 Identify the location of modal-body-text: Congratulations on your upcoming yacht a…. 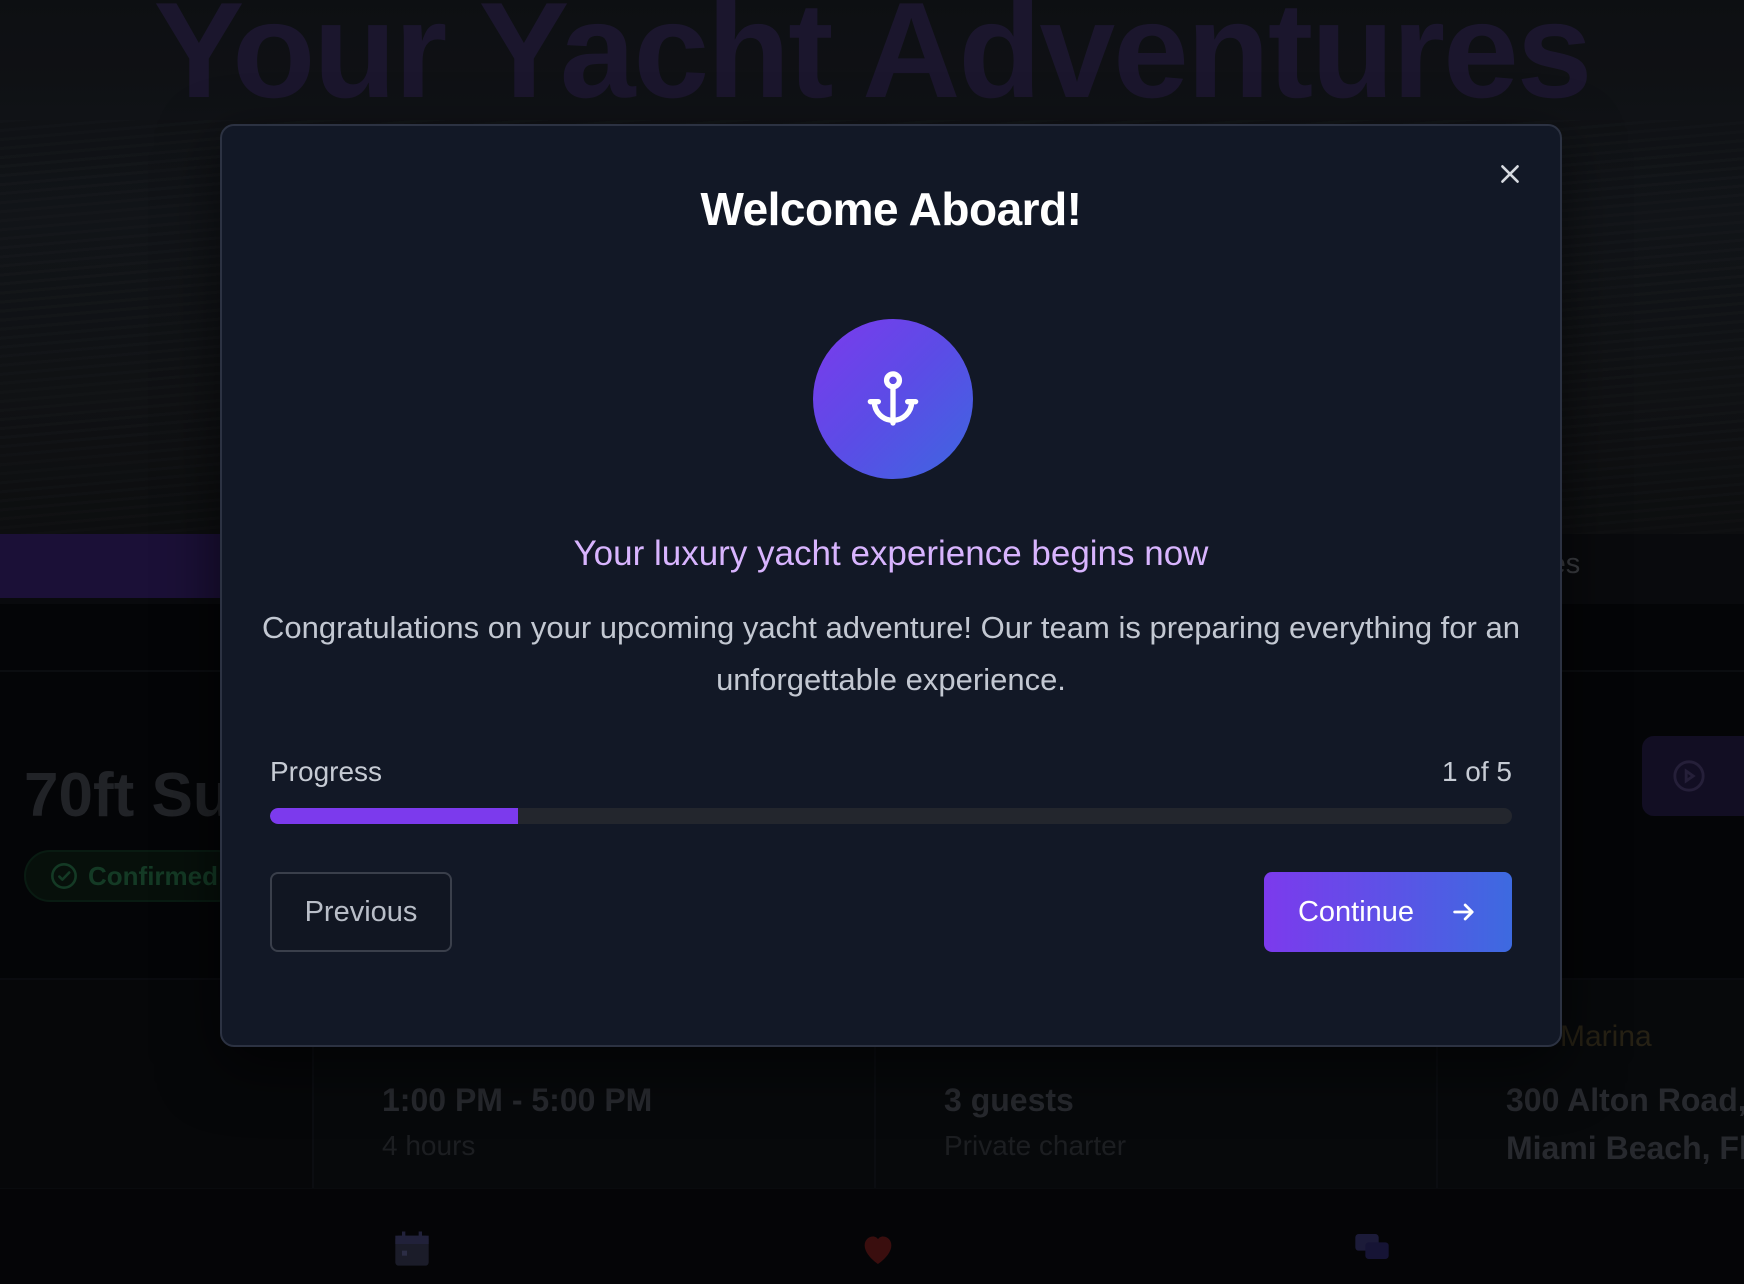
(891, 653).